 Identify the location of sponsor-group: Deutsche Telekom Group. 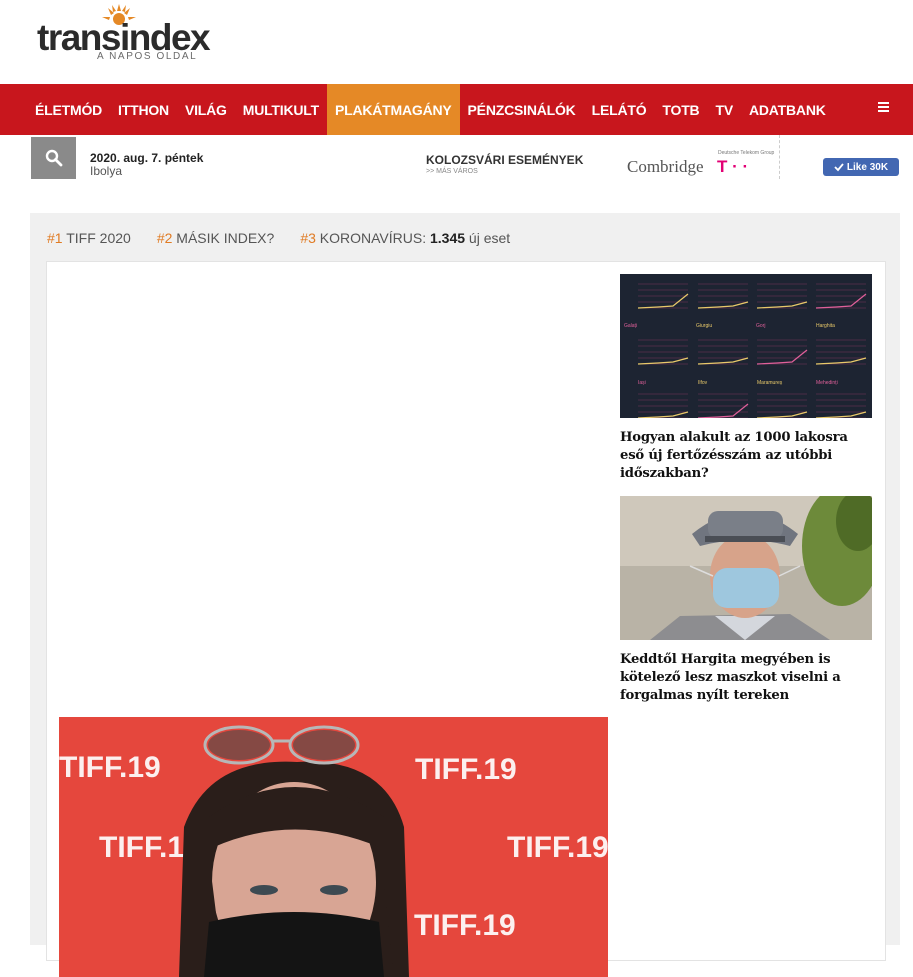
(746, 153).